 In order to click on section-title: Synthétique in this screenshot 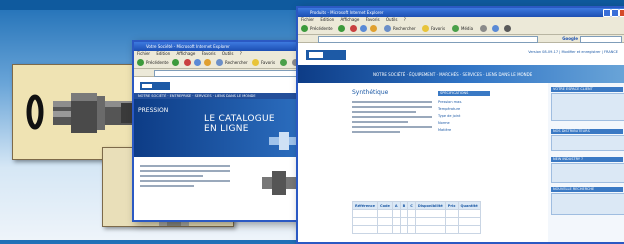, I will do `click(370, 92)`.